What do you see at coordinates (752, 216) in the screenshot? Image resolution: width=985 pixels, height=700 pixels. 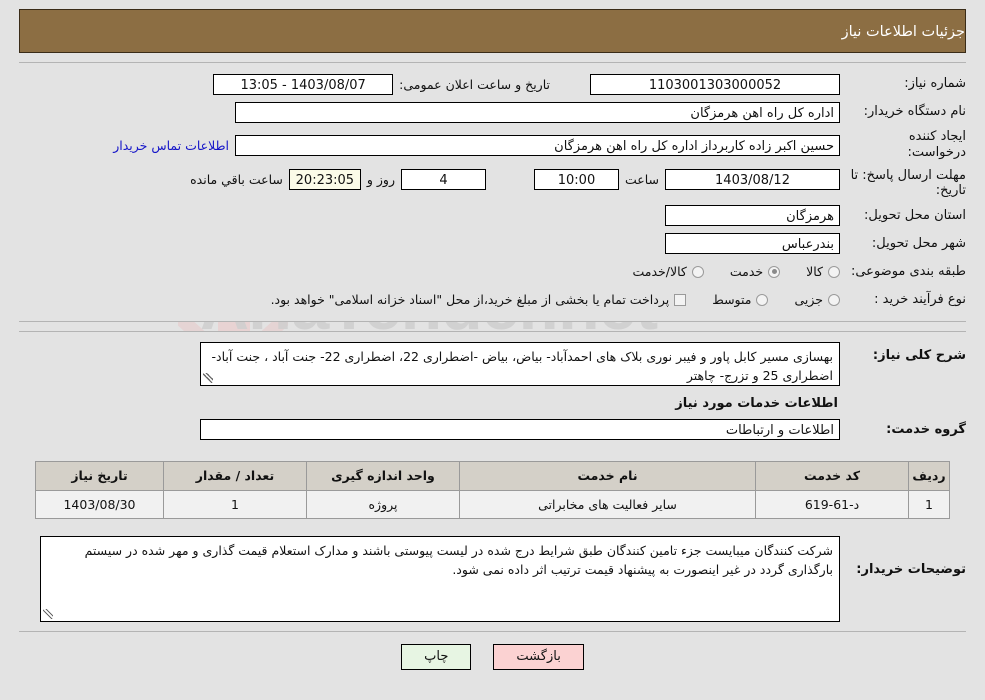 I see `province-field: هرمزگان` at bounding box center [752, 216].